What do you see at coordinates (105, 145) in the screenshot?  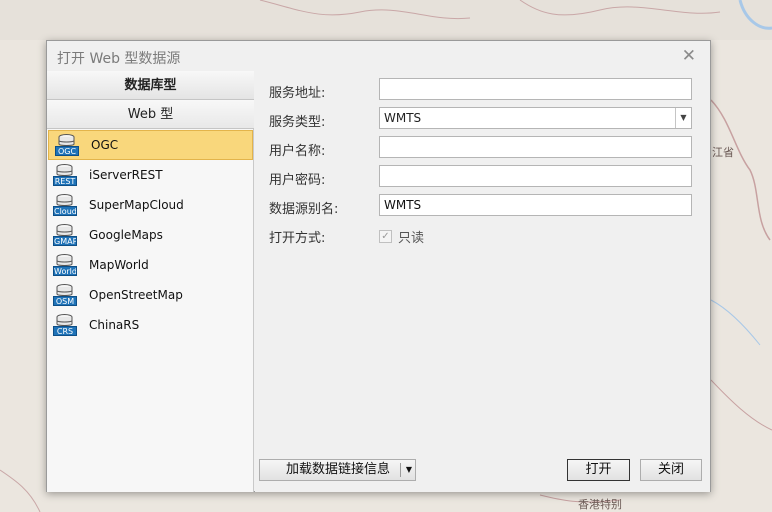 I see `source-item-label: OGC` at bounding box center [105, 145].